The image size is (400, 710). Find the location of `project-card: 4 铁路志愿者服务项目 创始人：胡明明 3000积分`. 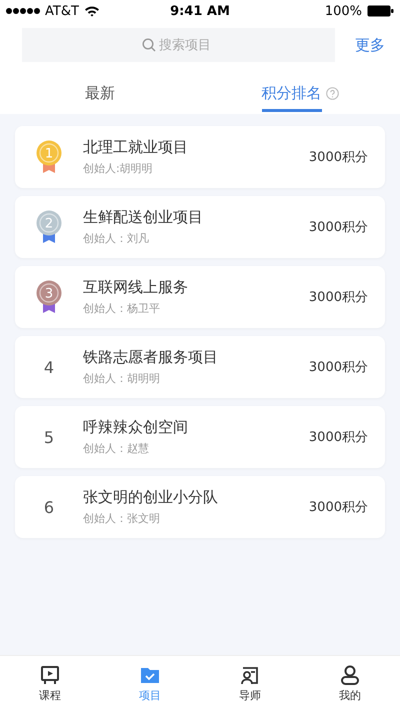

project-card: 4 铁路志愿者服务项目 创始人：胡明明 3000积分 is located at coordinates (200, 367).